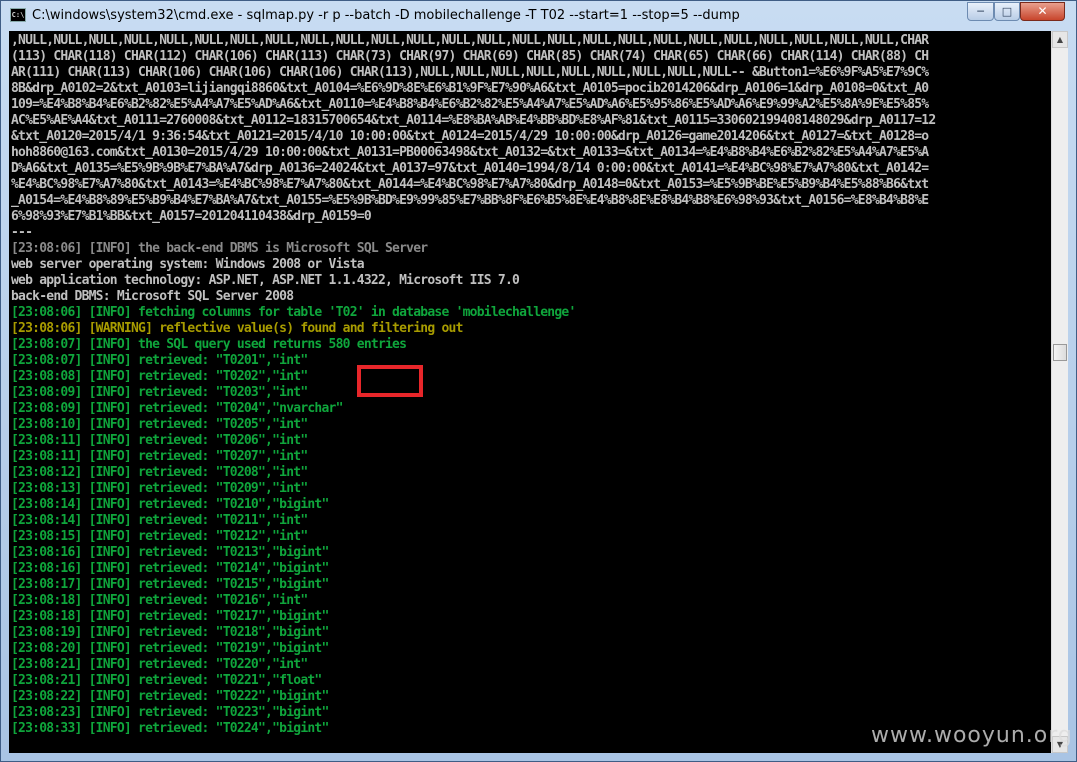  What do you see at coordinates (152, 296) in the screenshot?
I see `console-line: back-end DBMS: Microsoft SQL Server 2008` at bounding box center [152, 296].